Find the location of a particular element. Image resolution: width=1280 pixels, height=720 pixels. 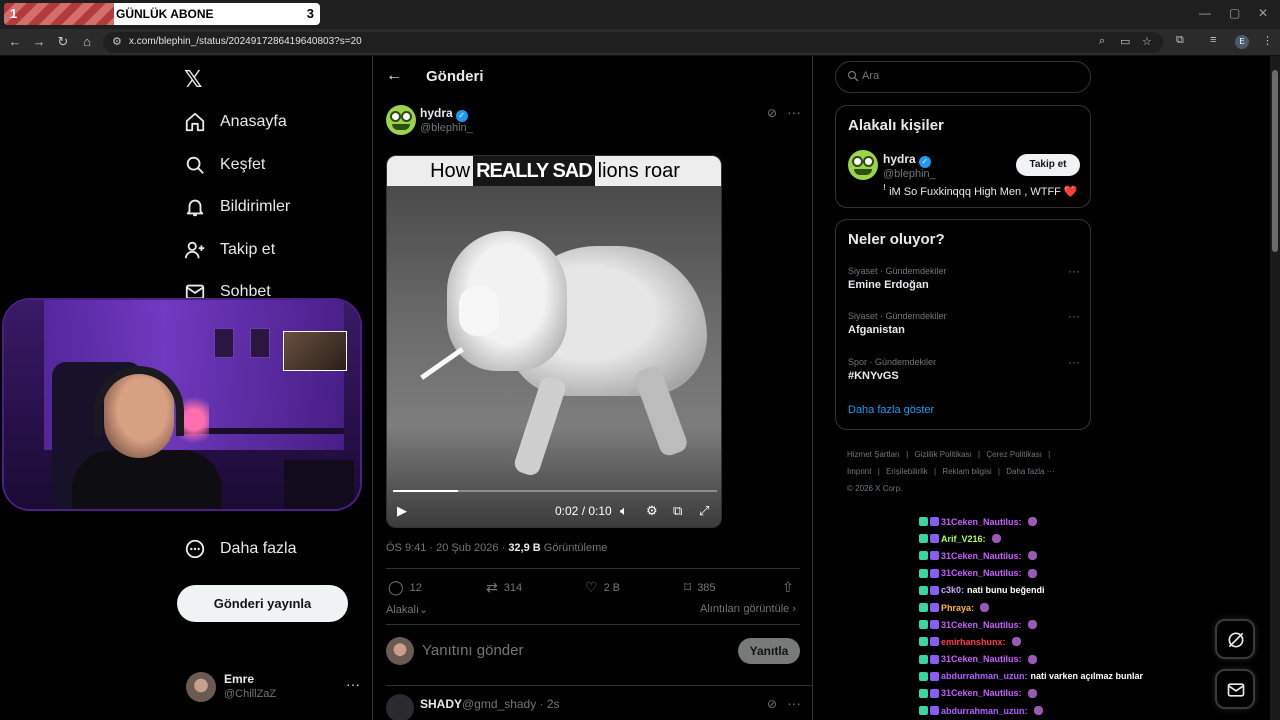

site-info-icon: ⚙ is located at coordinates (117, 41).